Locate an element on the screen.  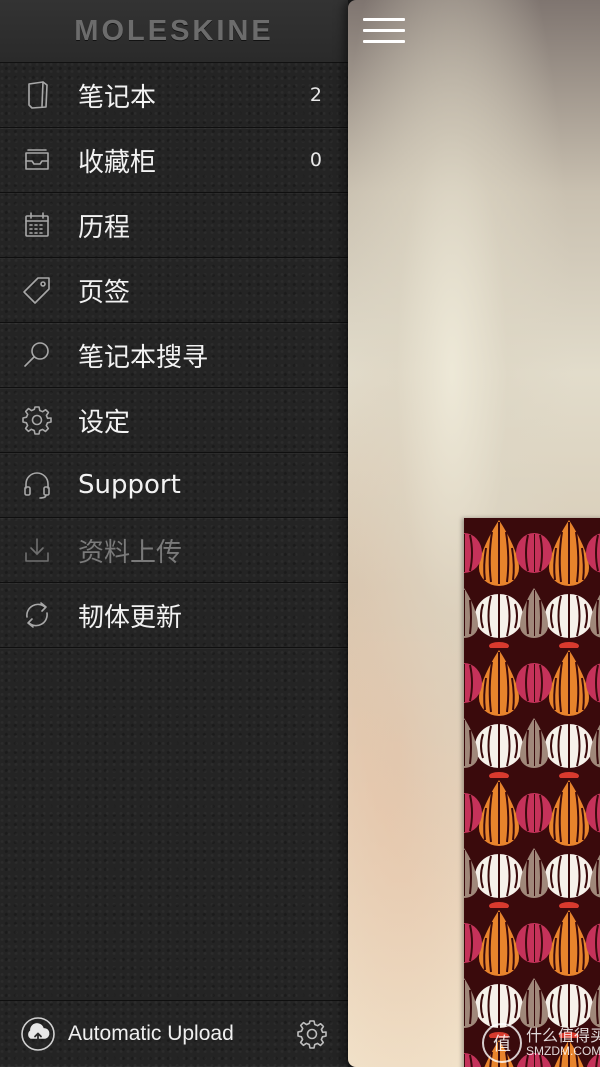
refresh-icon is located at coordinates (37, 615).